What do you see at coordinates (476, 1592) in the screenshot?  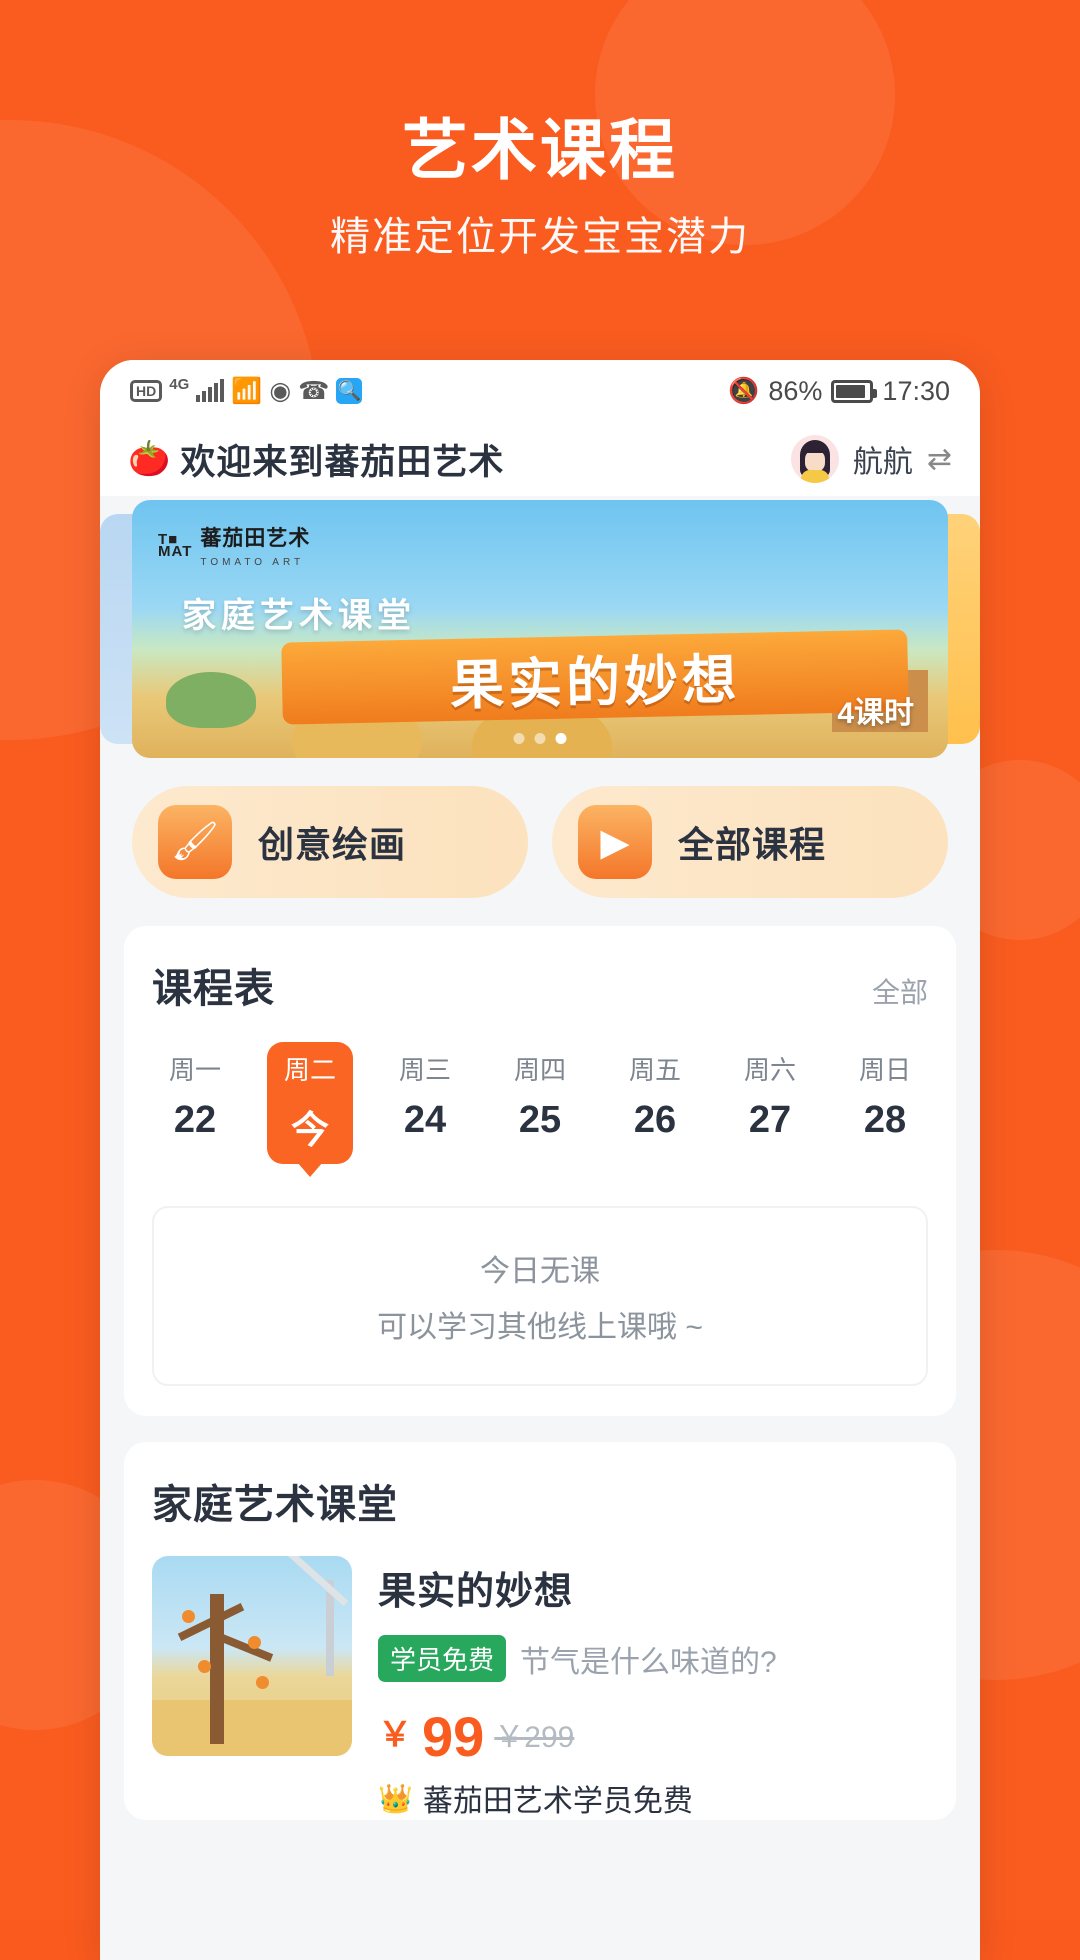 I see `course-name: 果实的妙想` at bounding box center [476, 1592].